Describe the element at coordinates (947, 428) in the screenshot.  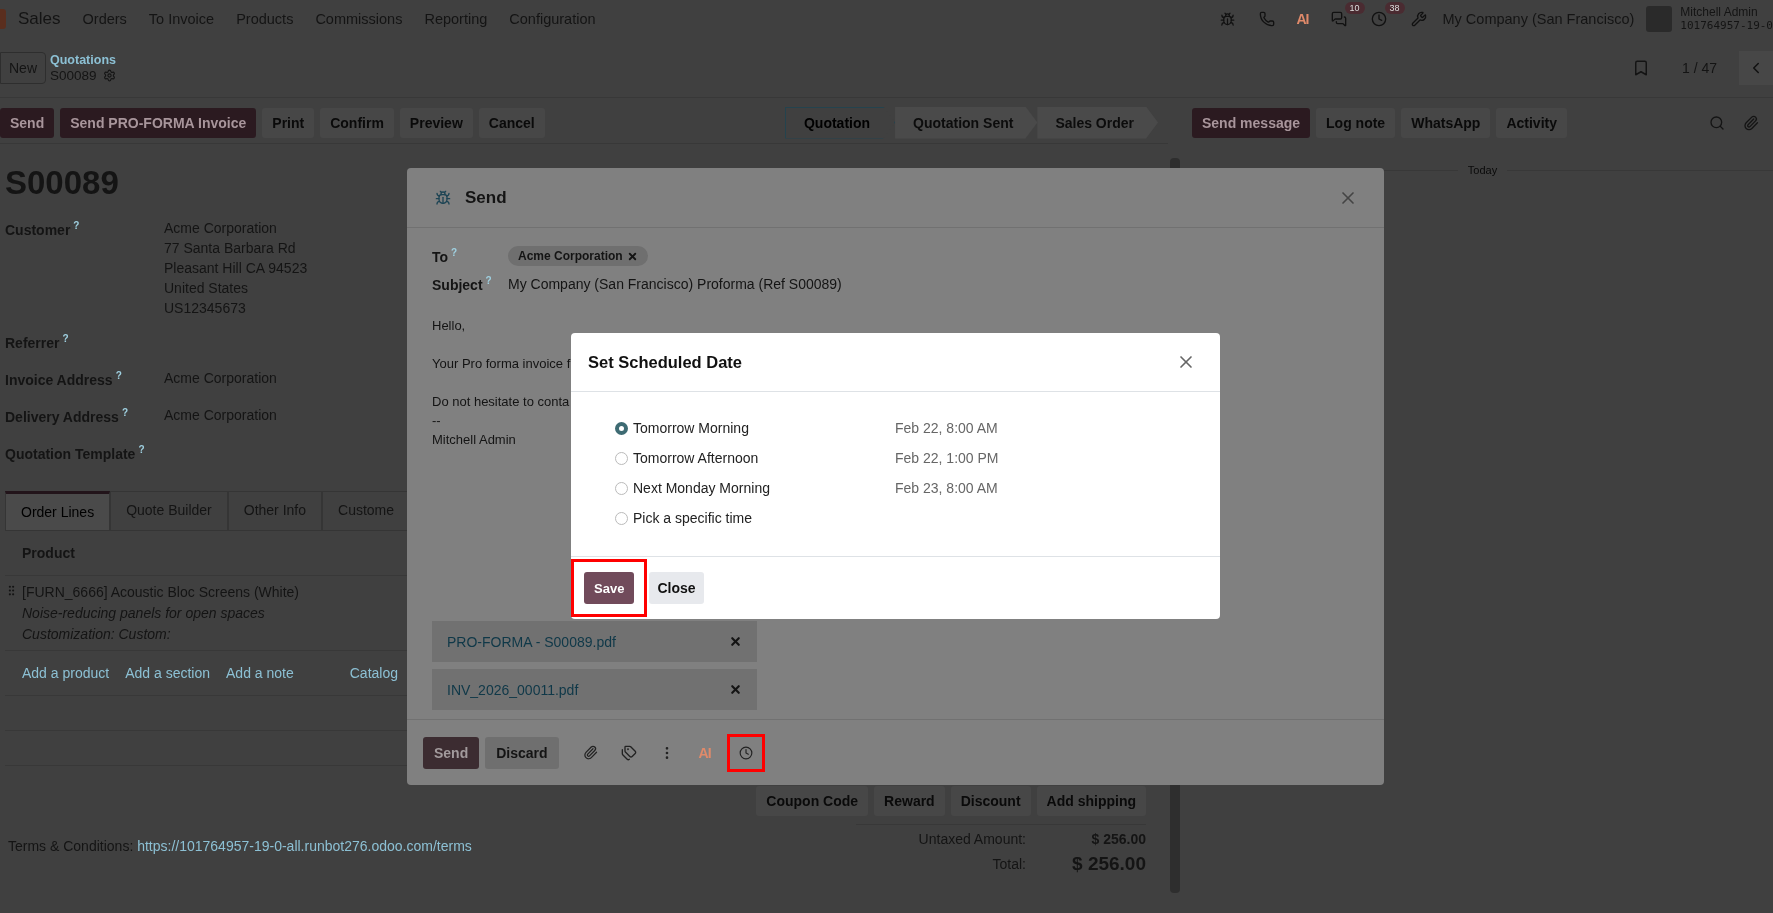
I see `option-date: Feb 22, 8:00 AM` at that location.